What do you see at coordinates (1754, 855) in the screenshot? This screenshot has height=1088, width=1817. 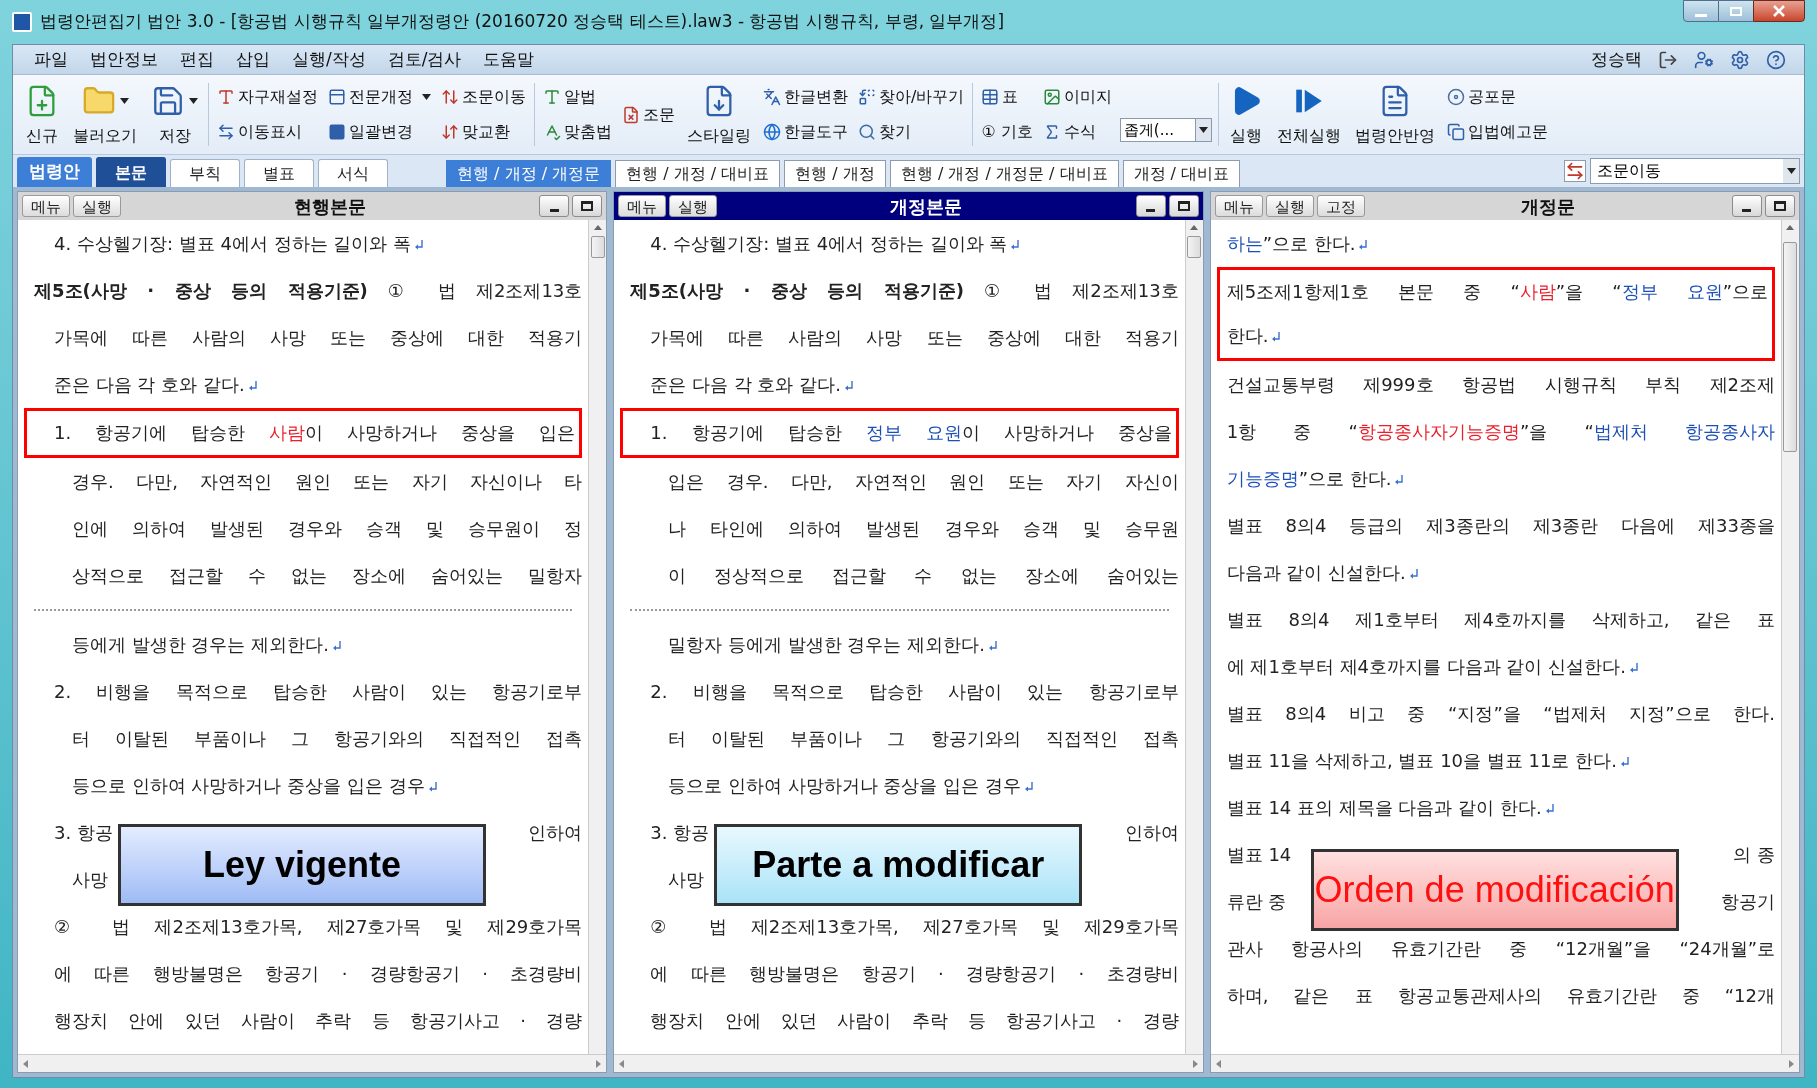 I see `text-fragment: 의 종` at bounding box center [1754, 855].